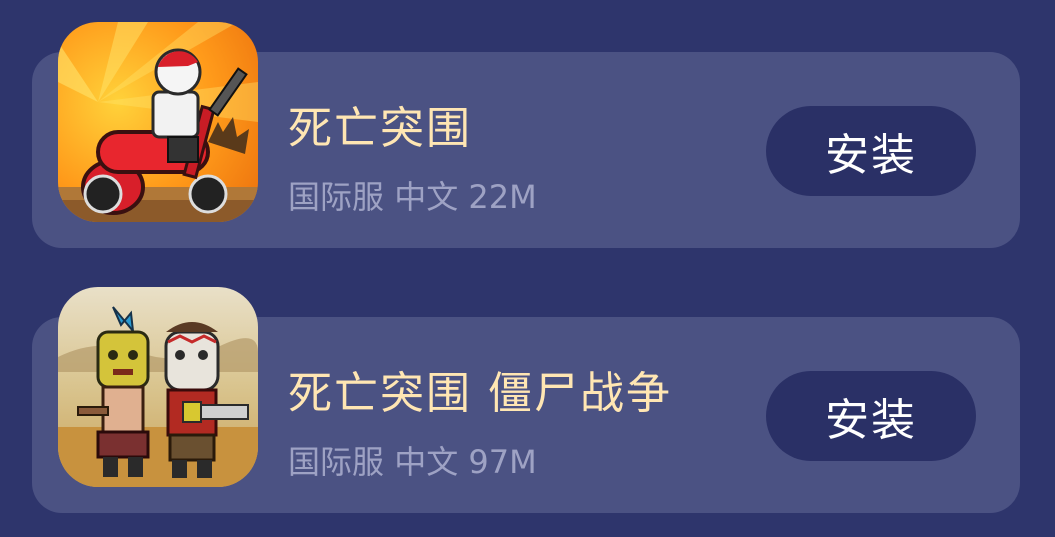 The height and width of the screenshot is (537, 1055). I want to click on app-meta: 国际服 中文 97M, so click(412, 460).